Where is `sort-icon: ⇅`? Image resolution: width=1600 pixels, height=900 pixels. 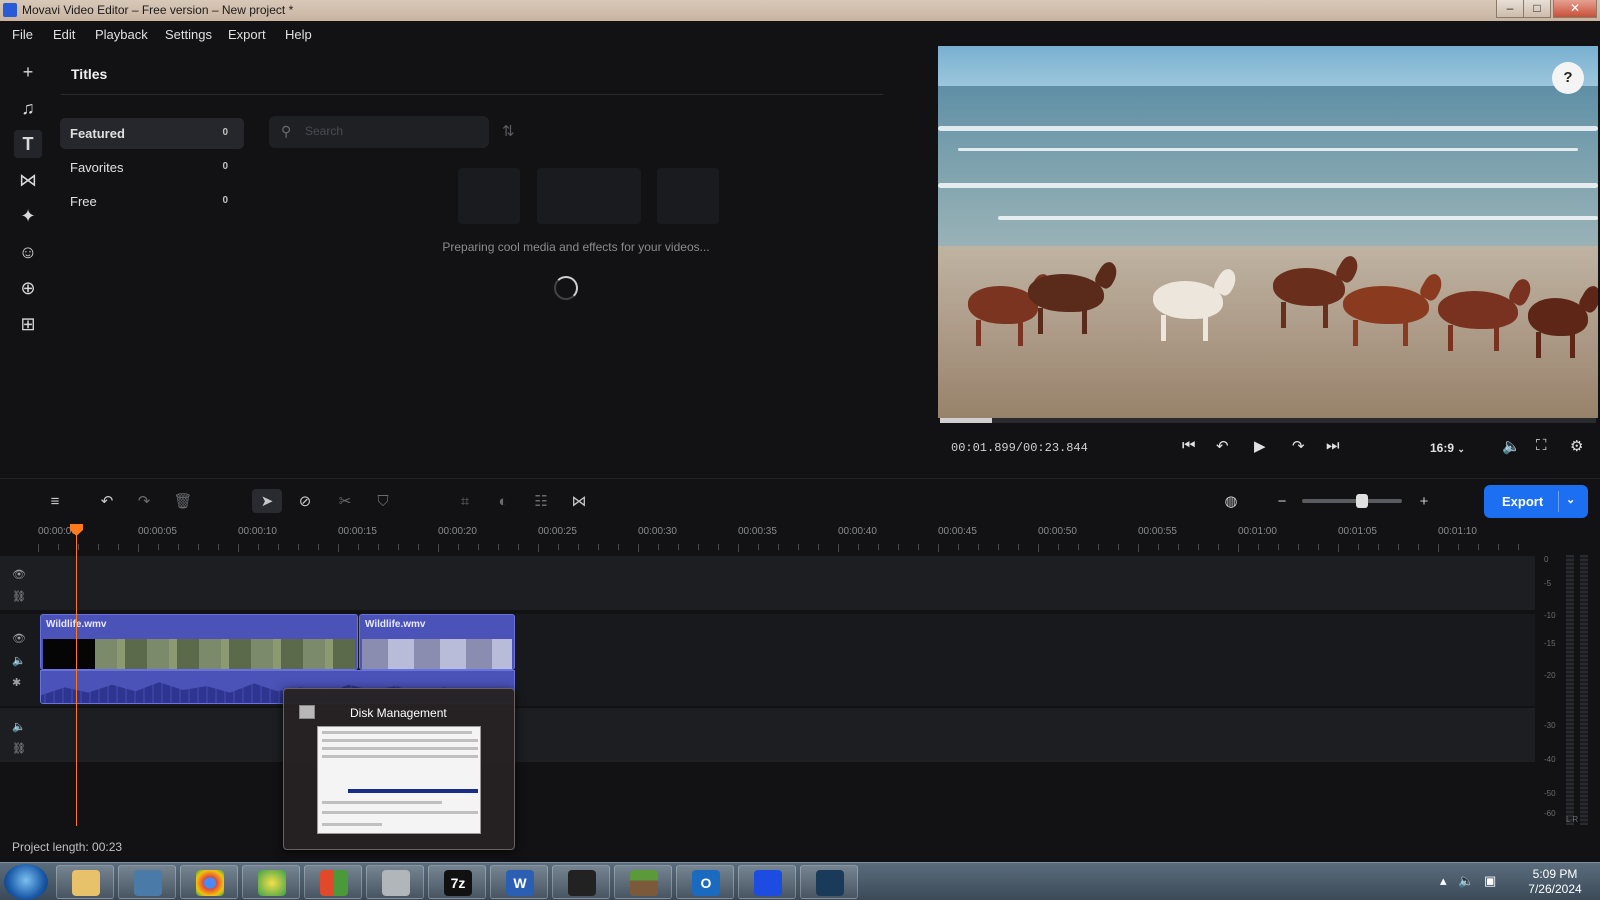 sort-icon: ⇅ is located at coordinates (508, 131).